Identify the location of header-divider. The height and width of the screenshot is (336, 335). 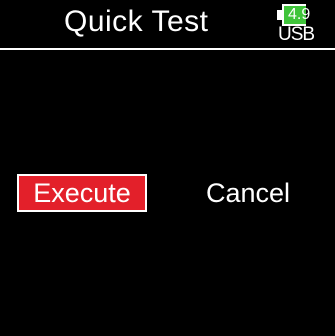
(167, 49).